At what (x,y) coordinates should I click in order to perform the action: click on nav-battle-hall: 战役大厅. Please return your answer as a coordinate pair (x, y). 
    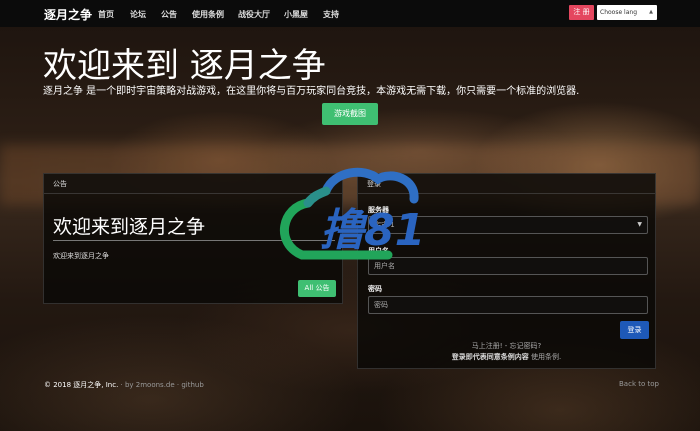
    Looking at the image, I should click on (254, 14).